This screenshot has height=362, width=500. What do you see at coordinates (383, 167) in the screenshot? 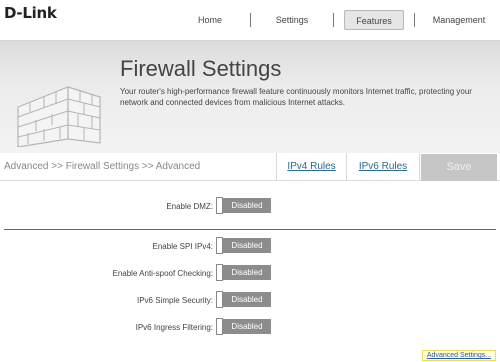
I see `ipv6-rules-link: IPv6 Rules` at bounding box center [383, 167].